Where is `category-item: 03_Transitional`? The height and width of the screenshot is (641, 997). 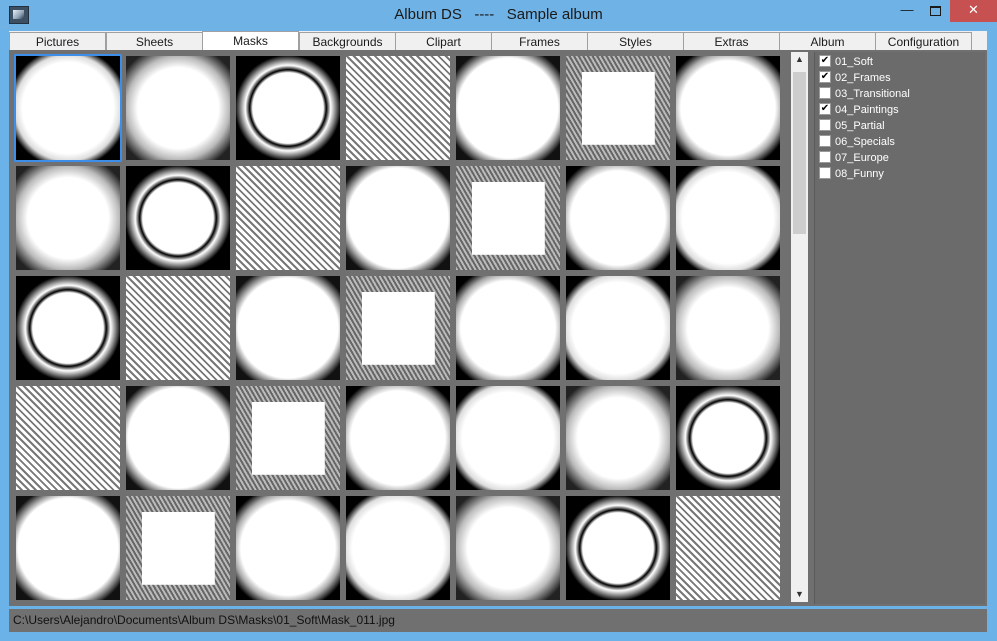 category-item: 03_Transitional is located at coordinates (864, 94).